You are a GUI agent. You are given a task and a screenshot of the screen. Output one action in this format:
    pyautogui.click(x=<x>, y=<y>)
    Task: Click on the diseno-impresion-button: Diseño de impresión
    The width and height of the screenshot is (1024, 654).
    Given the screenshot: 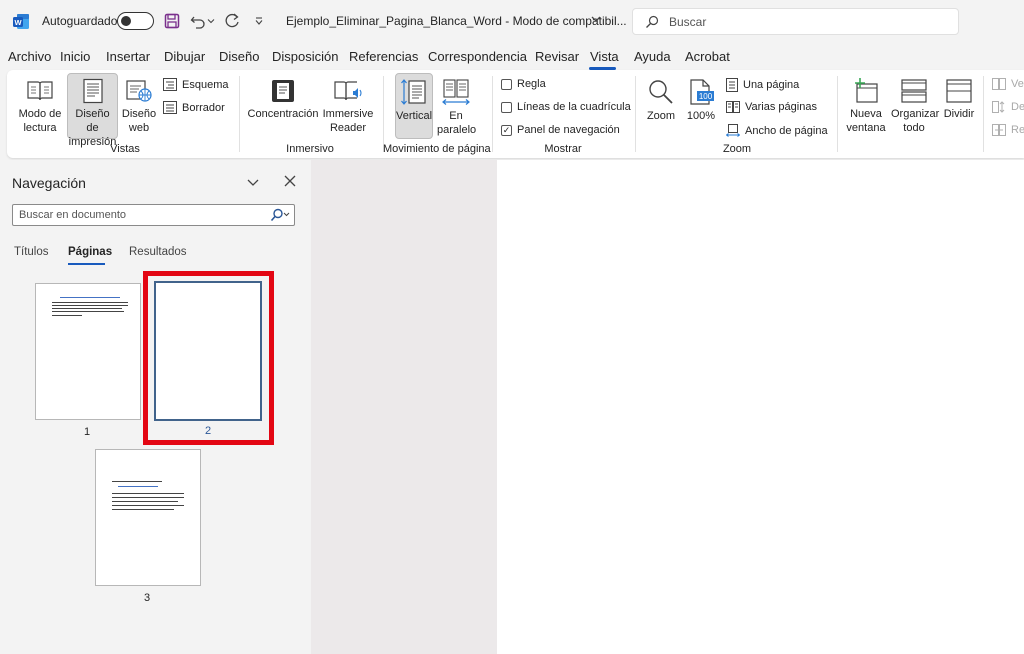 What is the action you would take?
    pyautogui.click(x=92, y=110)
    